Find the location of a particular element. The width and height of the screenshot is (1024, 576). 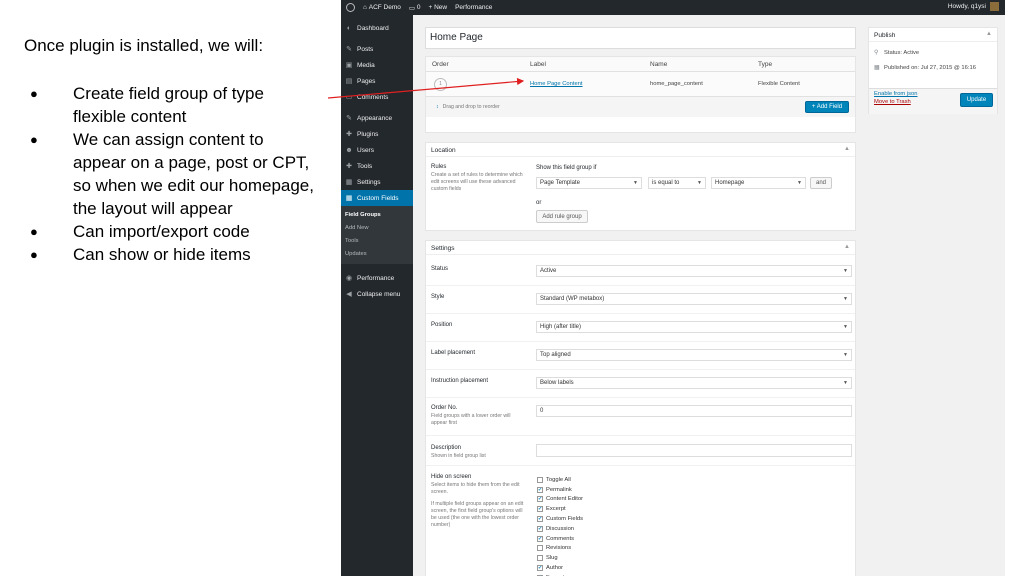

pages-icon: ▤ is located at coordinates (349, 81).